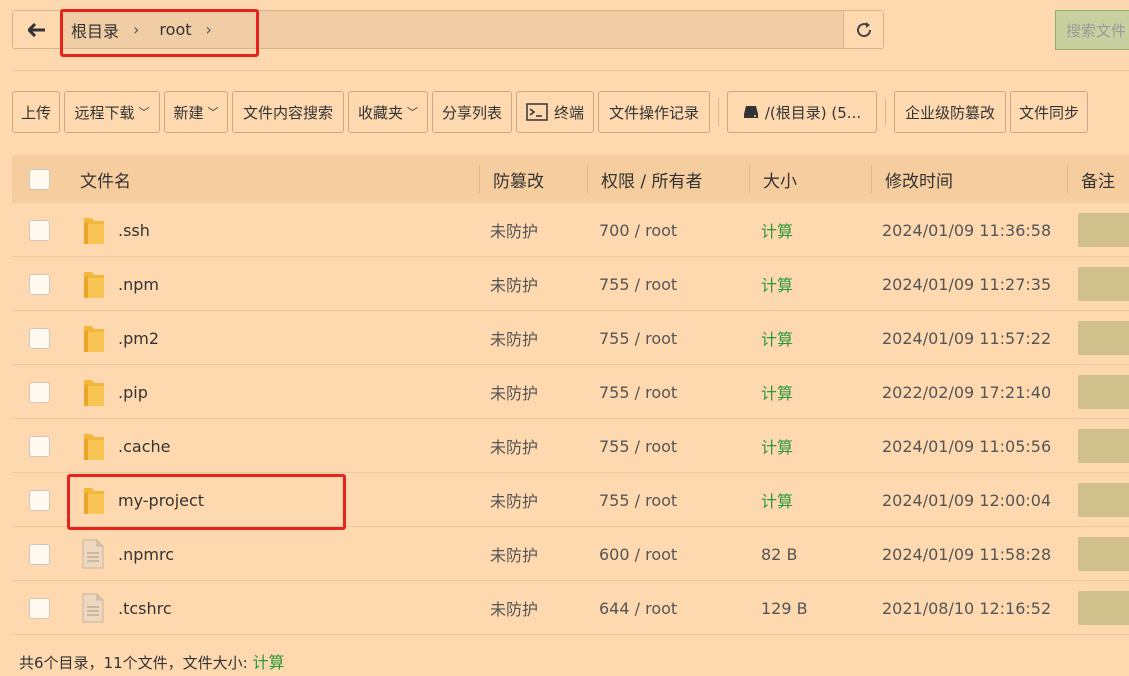 The width and height of the screenshot is (1129, 676). Describe the element at coordinates (138, 338) in the screenshot. I see `file-name: .pm2` at that location.